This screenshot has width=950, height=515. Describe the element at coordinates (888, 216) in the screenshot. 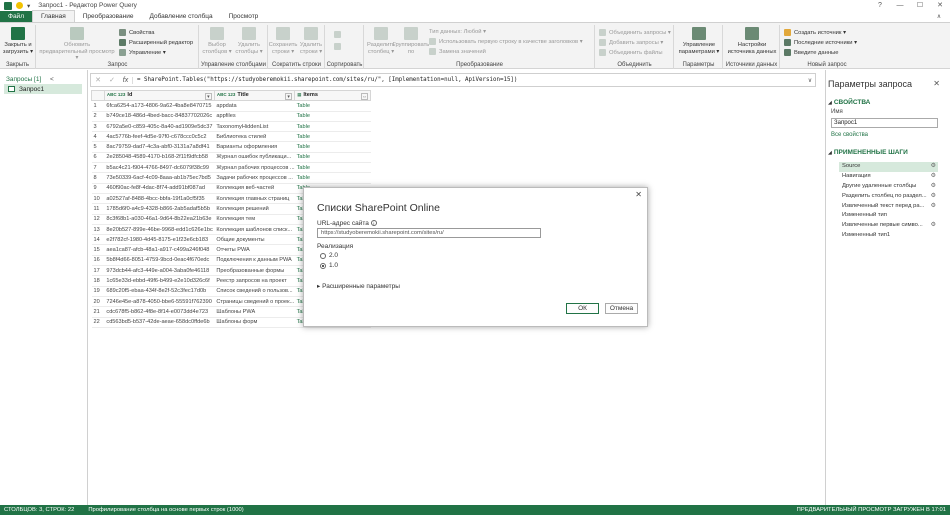

I see `applied-step: Измененный тип` at that location.